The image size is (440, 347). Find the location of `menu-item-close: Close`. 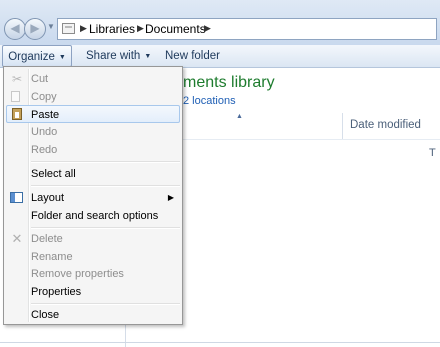

menu-item-close: Close is located at coordinates (93, 315).